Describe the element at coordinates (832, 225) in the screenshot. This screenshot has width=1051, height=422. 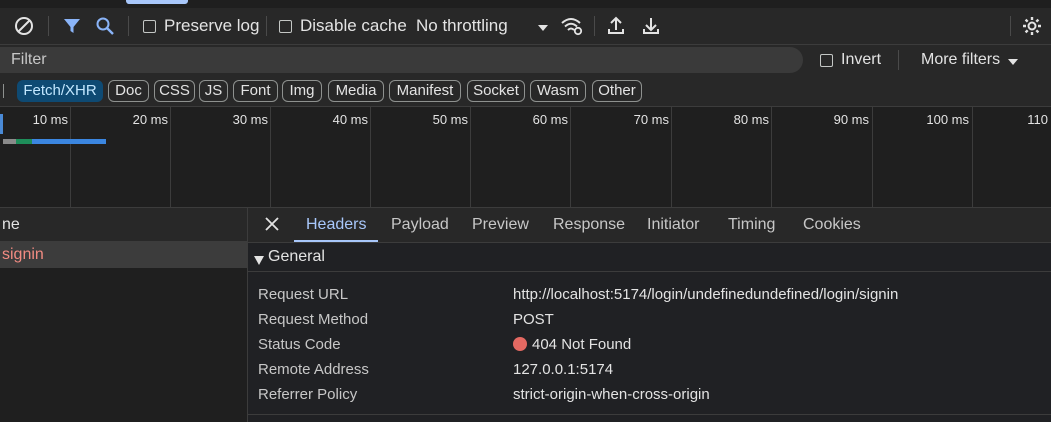
I see `tab-cookies: Cookies` at that location.